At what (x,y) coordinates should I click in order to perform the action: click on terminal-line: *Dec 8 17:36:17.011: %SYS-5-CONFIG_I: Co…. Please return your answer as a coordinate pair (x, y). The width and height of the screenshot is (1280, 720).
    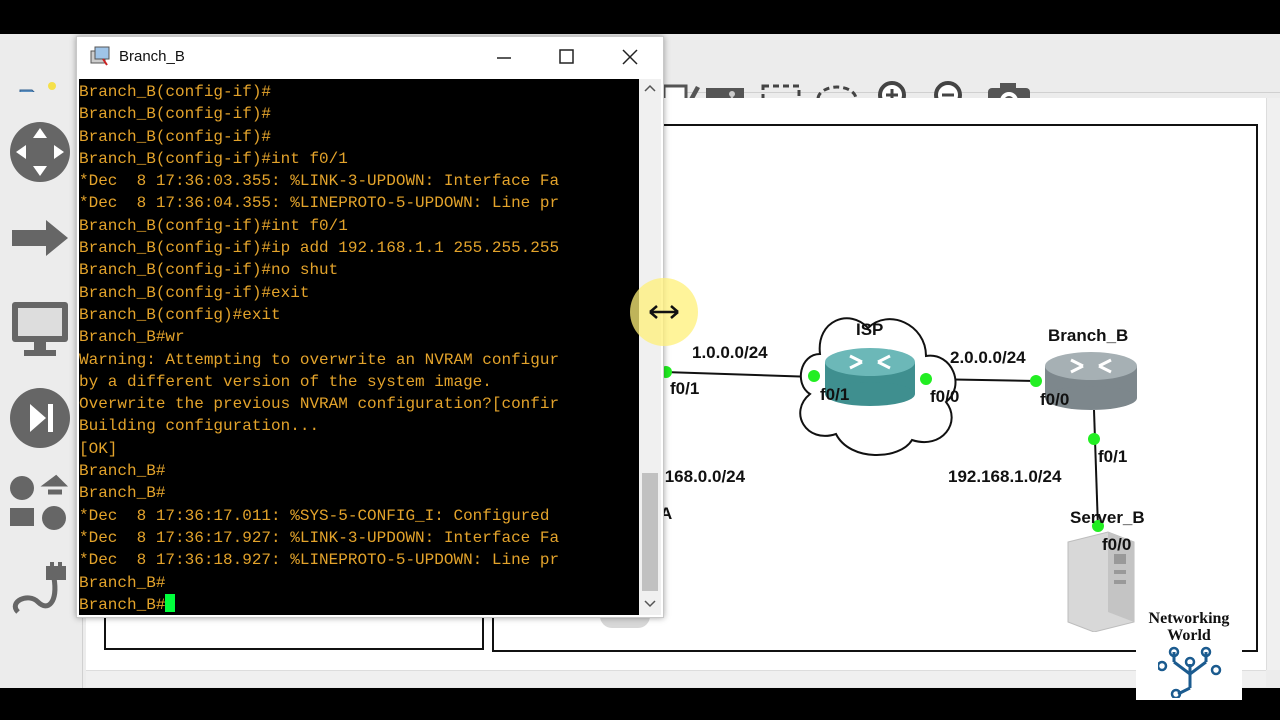
    Looking at the image, I should click on (314, 515).